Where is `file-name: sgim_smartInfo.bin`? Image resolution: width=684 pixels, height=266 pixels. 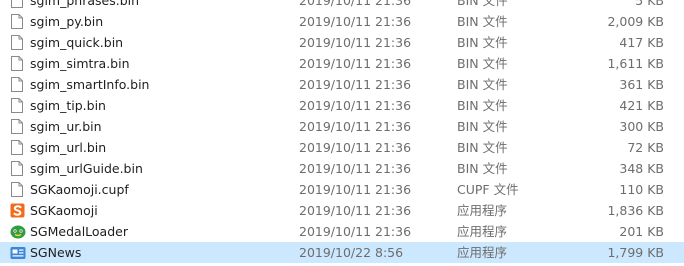 file-name: sgim_smartInfo.bin is located at coordinates (90, 84).